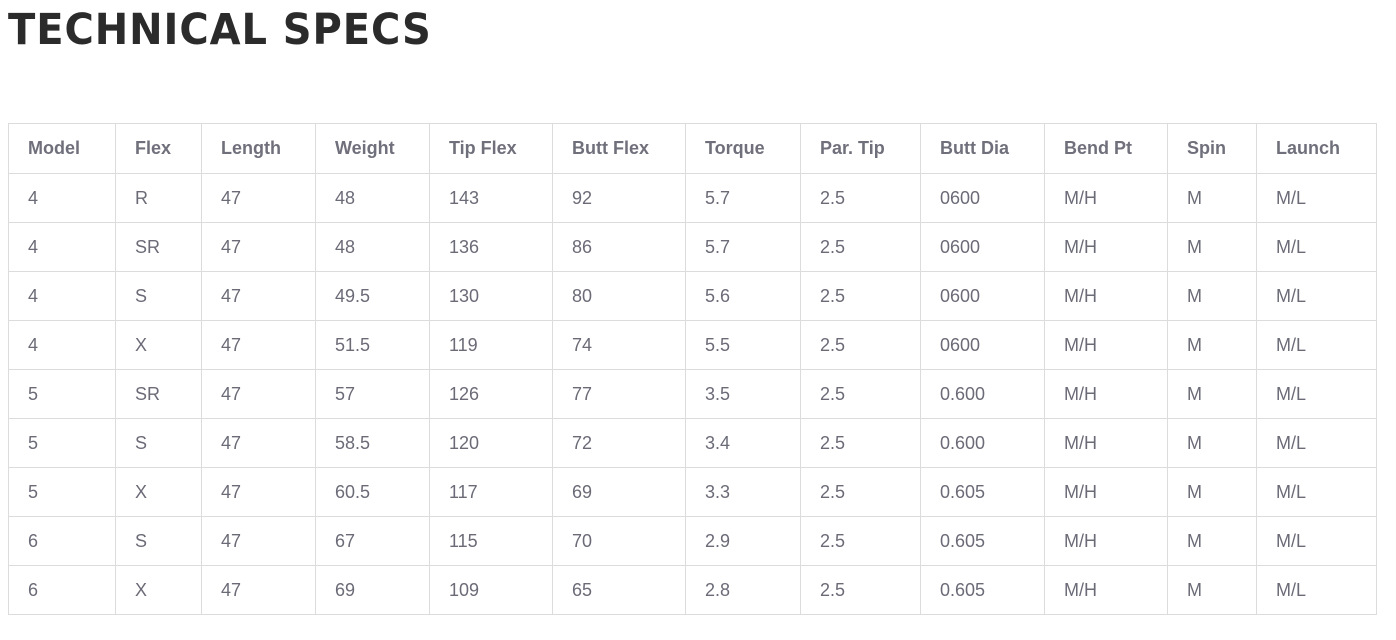 This screenshot has width=1396, height=640. I want to click on cell-tip-flex: 109, so click(491, 590).